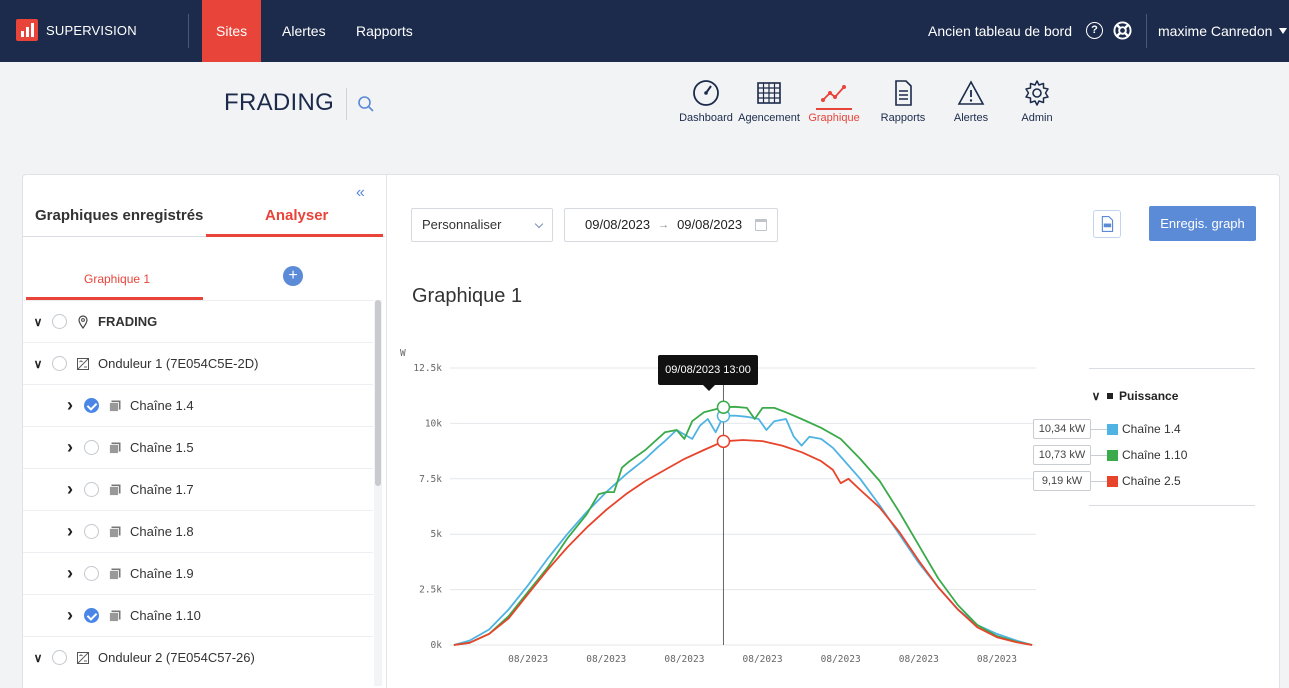  What do you see at coordinates (198, 405) in the screenshot?
I see `tree-row: › Chaîne 1.4` at bounding box center [198, 405].